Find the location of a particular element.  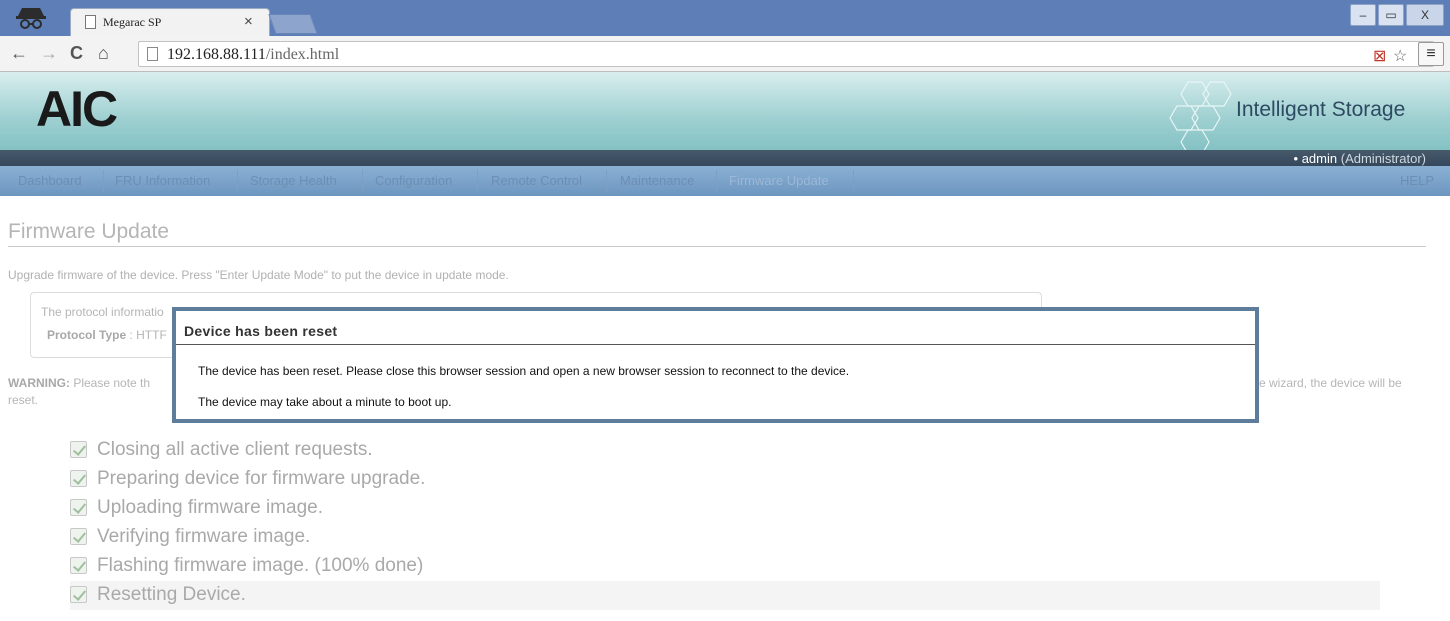

maximize-button: ▭ is located at coordinates (1391, 15).